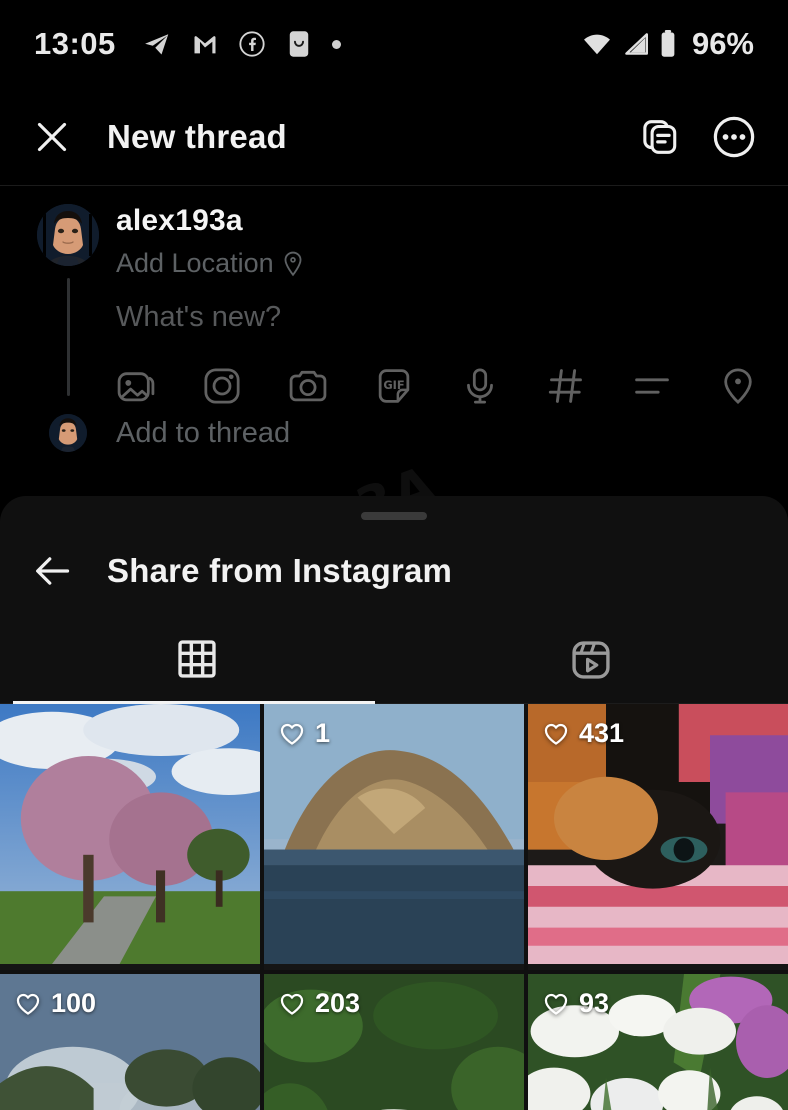  Describe the element at coordinates (179, 220) in the screenshot. I see `composer-username: alex193a` at that location.